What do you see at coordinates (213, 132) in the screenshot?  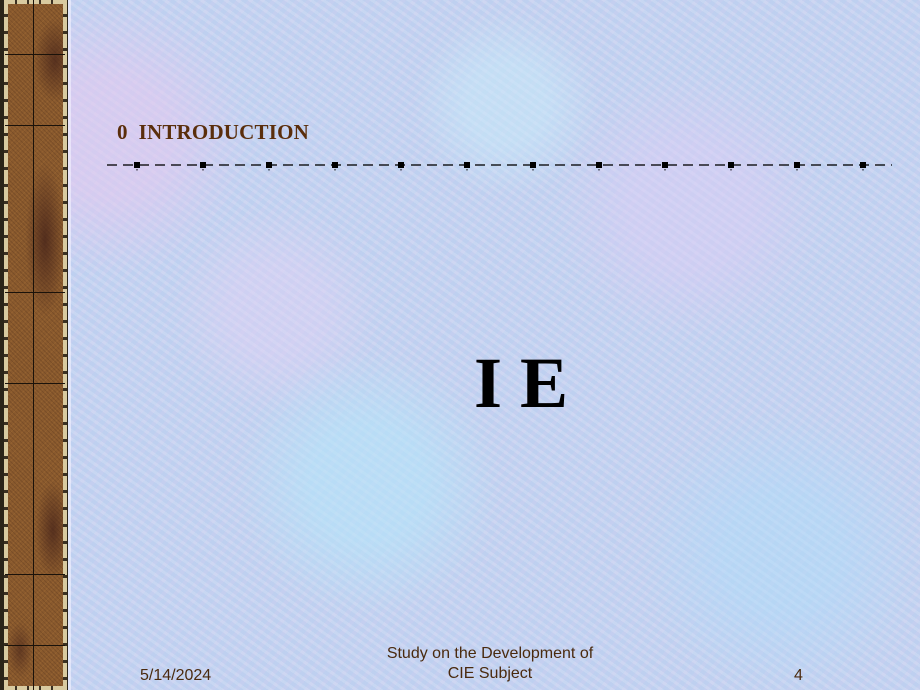 I see `slide-heading: 0 INTRODUCTION` at bounding box center [213, 132].